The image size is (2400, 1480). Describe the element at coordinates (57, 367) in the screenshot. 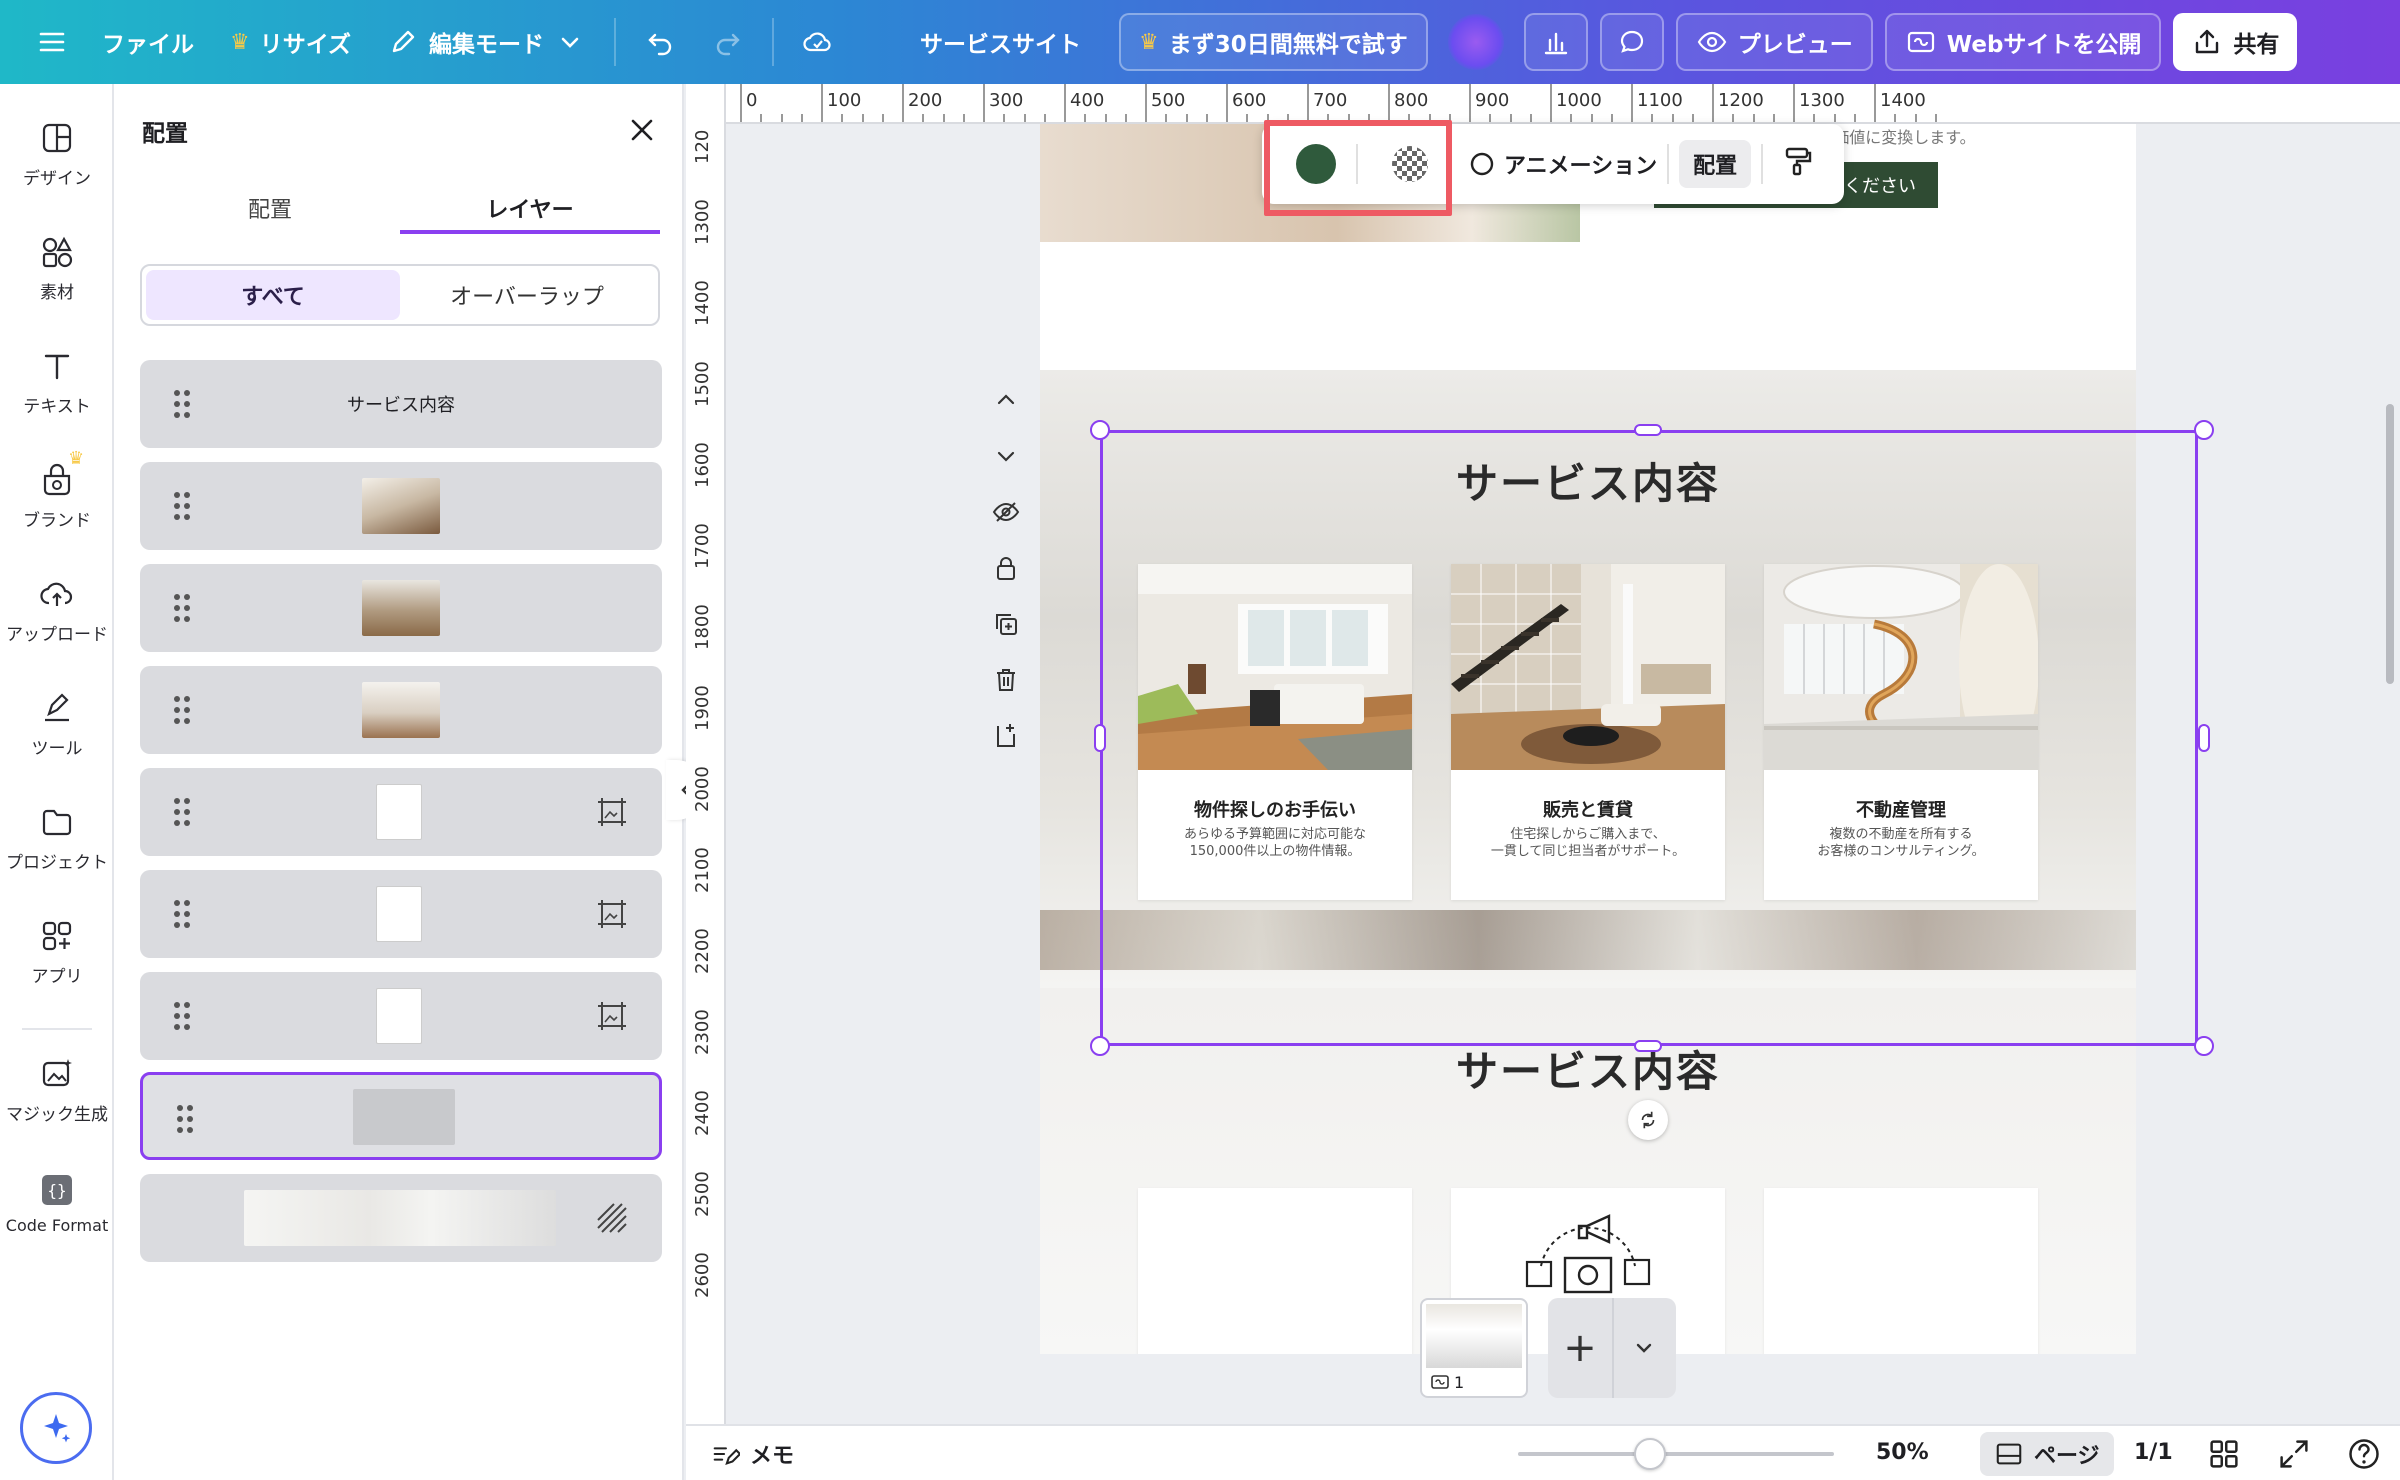

I see `text-icon` at that location.